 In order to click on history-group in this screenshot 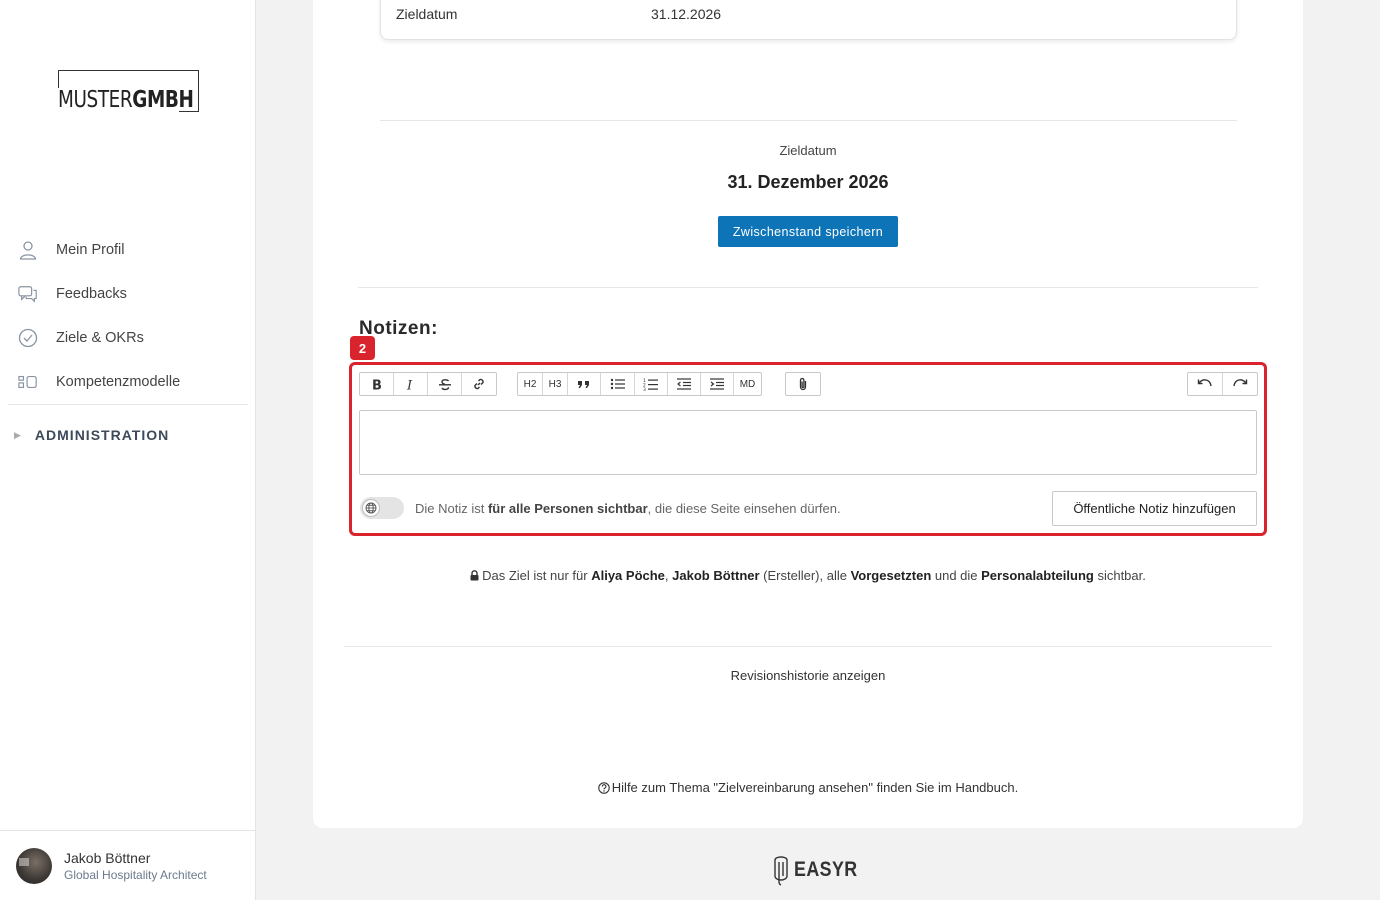, I will do `click(1222, 384)`.